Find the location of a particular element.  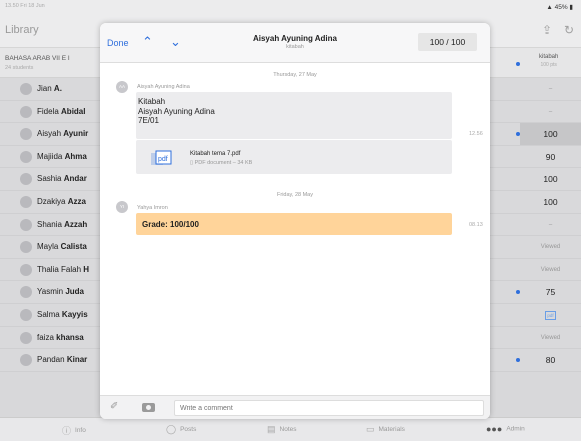

folder-icon: ▭ is located at coordinates (370, 429).